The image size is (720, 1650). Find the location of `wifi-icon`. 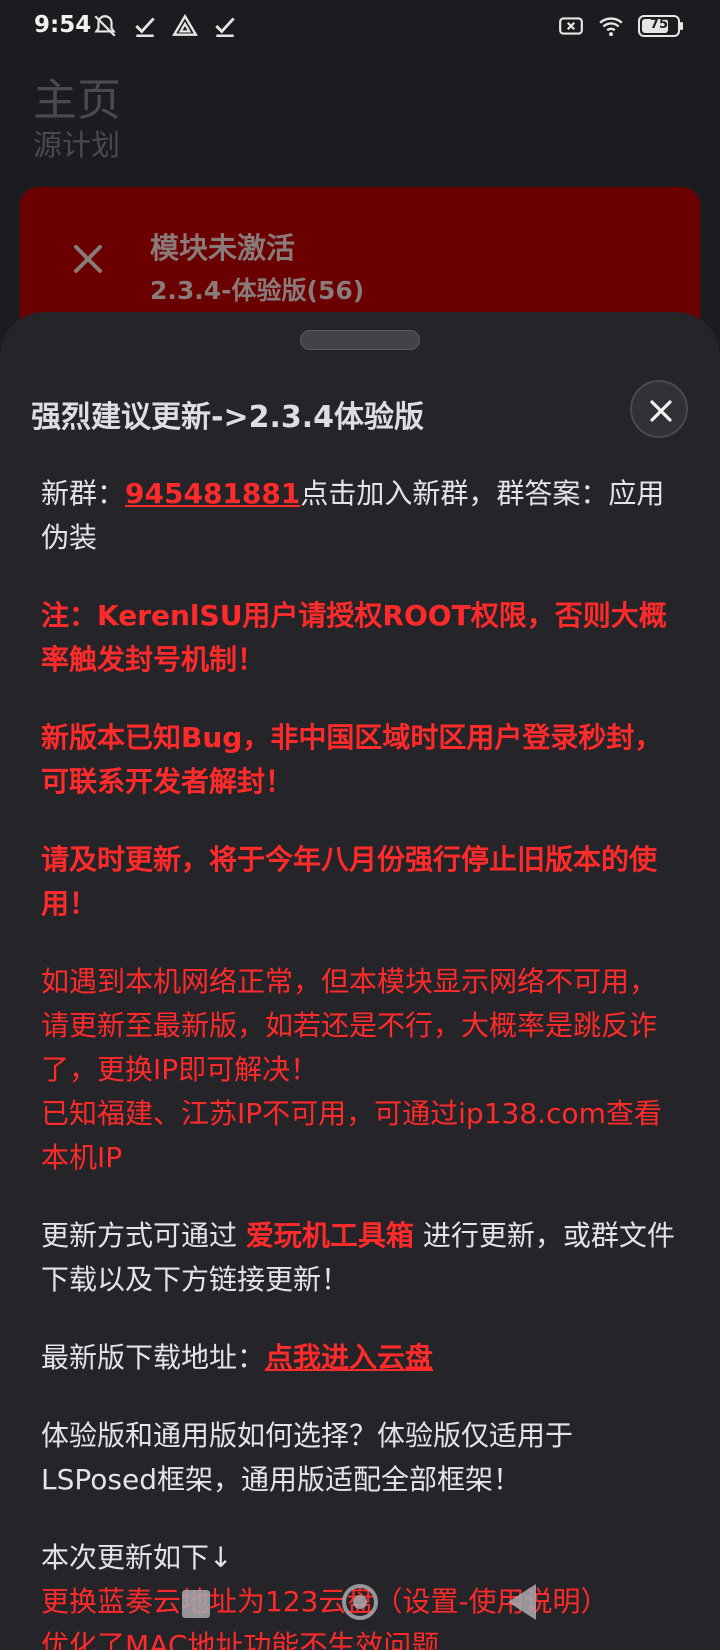

wifi-icon is located at coordinates (611, 27).